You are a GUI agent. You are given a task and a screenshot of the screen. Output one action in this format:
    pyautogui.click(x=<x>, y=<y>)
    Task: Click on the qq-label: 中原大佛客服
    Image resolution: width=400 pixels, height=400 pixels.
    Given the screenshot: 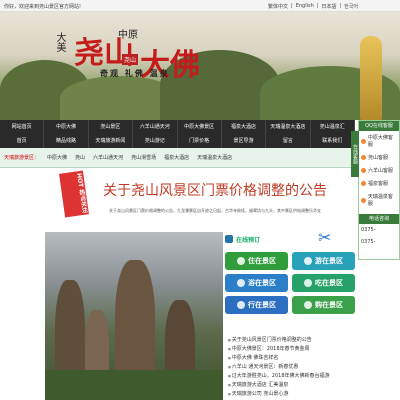 What is the action you would take?
    pyautogui.click(x=380, y=141)
    